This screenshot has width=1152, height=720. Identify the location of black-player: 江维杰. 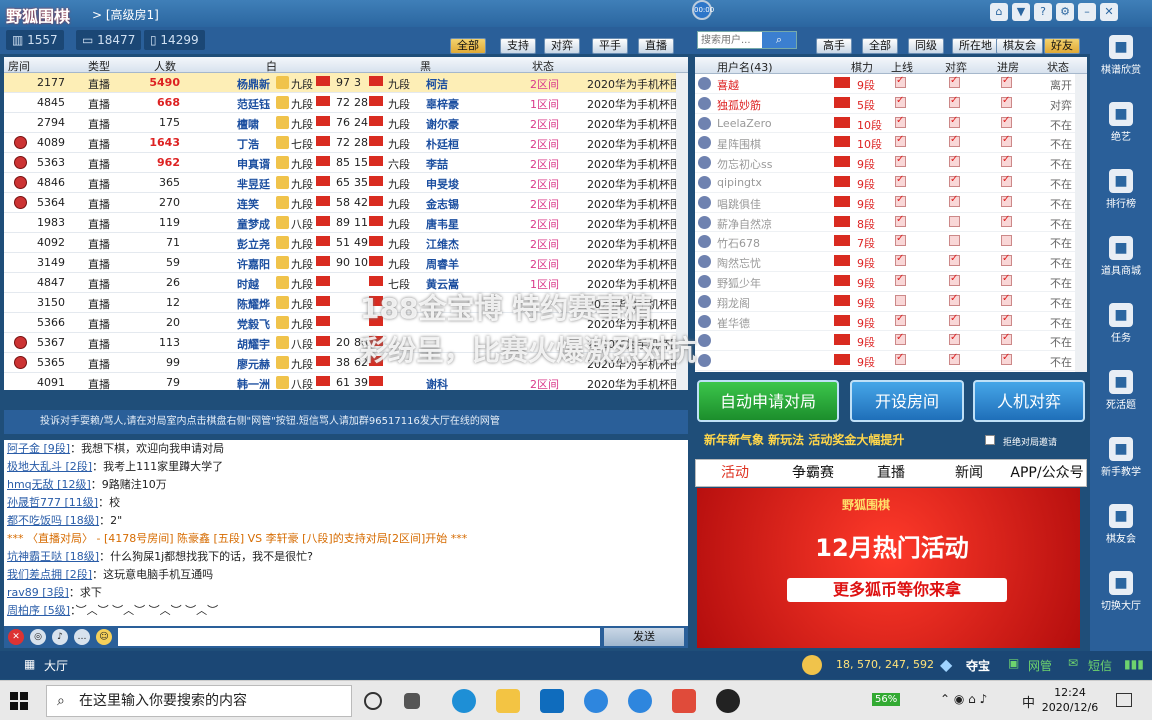
(442, 244).